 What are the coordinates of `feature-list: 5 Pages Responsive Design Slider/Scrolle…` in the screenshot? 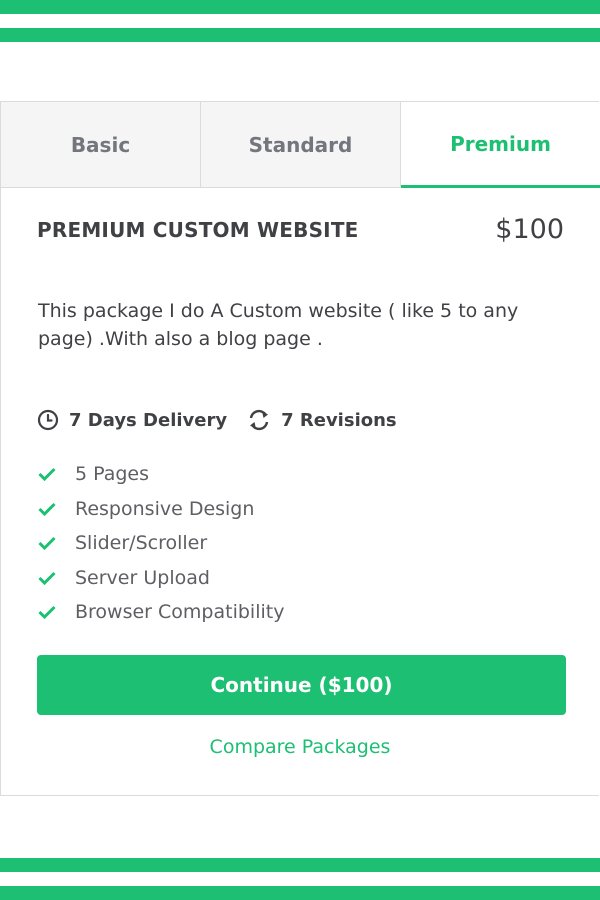 It's located at (161, 543).